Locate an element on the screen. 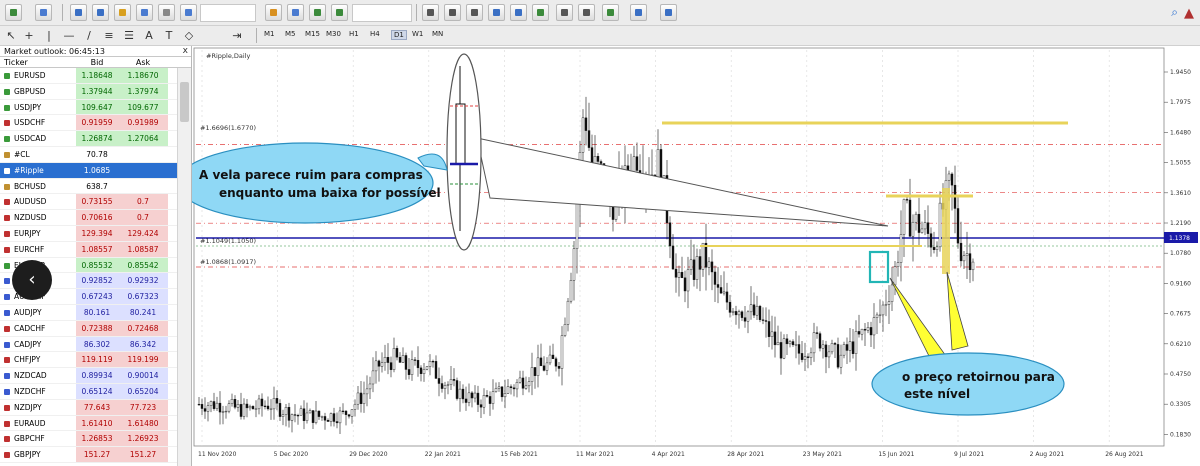  market-row: GBPCHF 1.26853 1.26923 is located at coordinates (89, 439).